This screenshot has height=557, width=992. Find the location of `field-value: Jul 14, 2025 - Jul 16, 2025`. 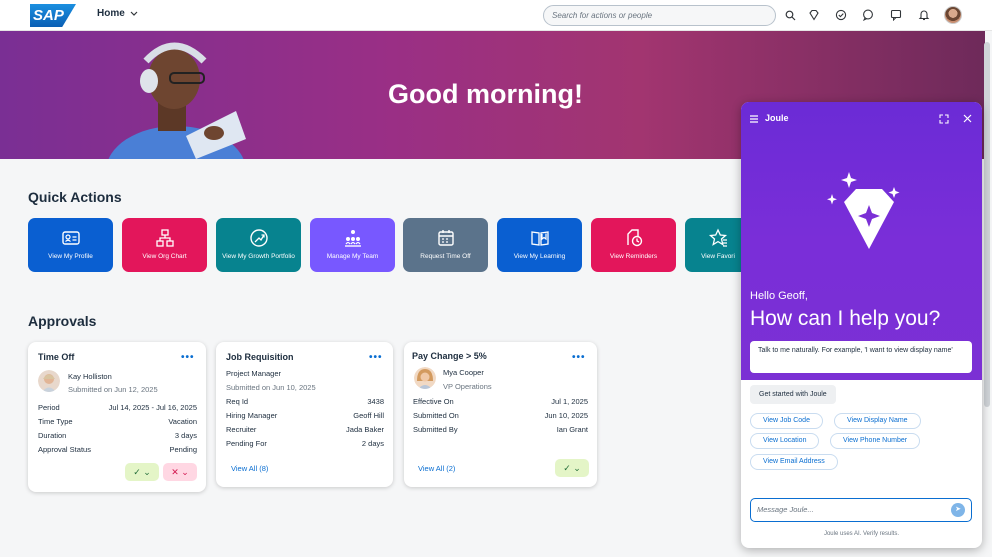

field-value: Jul 14, 2025 - Jul 16, 2025 is located at coordinates (152, 407).